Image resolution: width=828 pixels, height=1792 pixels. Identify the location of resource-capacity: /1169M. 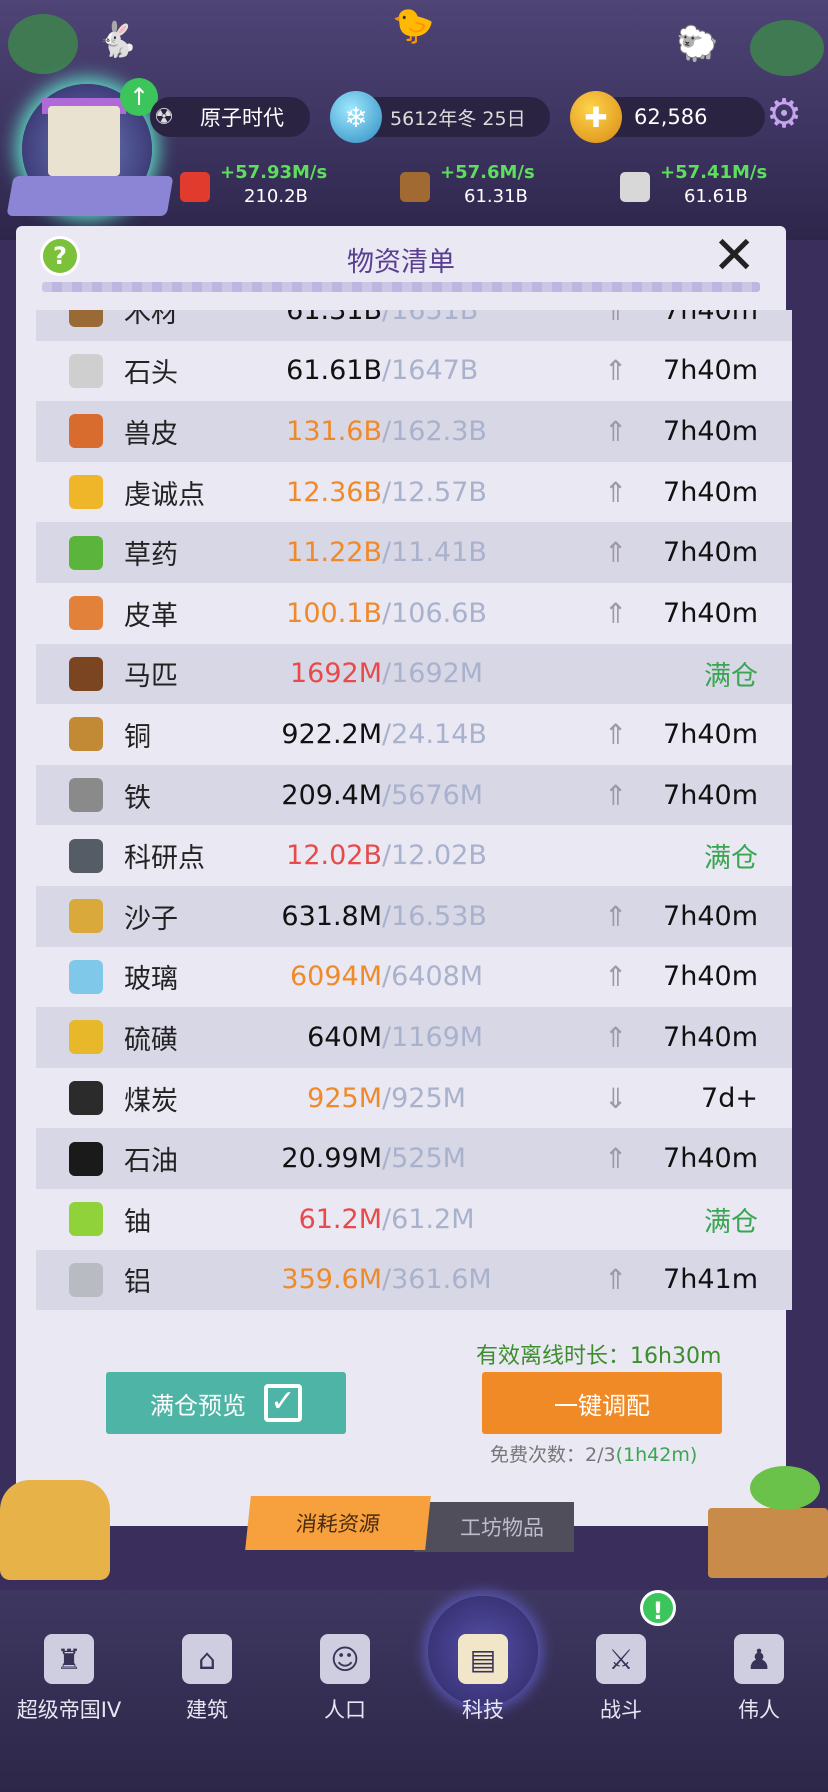
(433, 1037).